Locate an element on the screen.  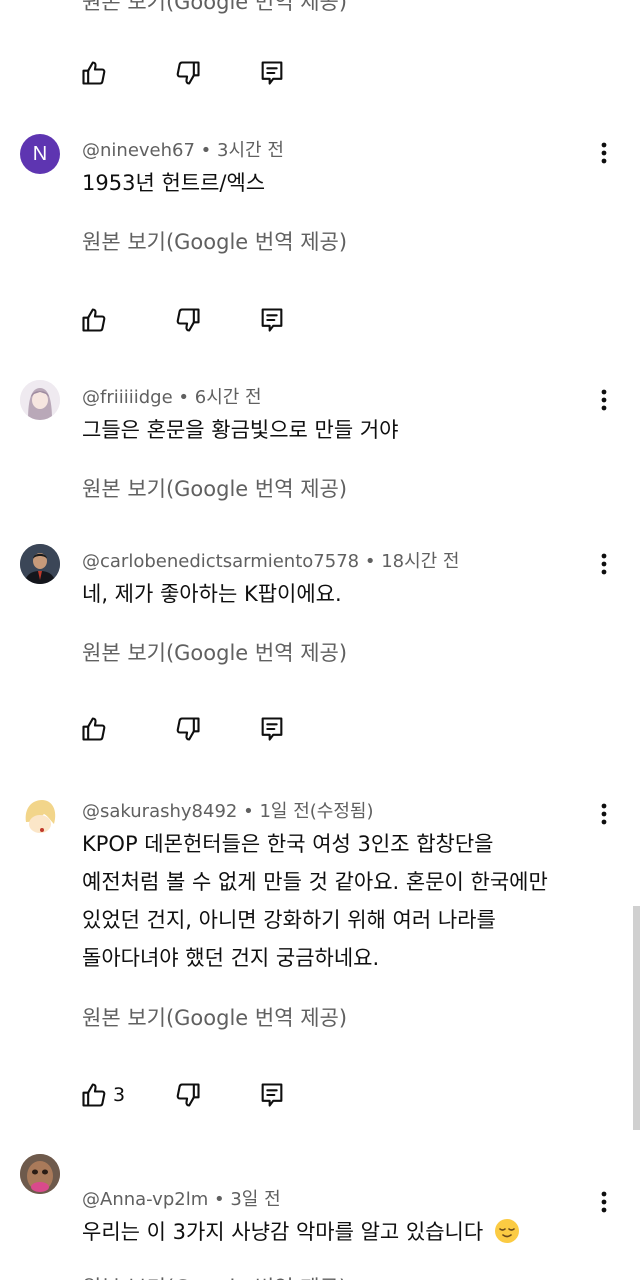
like-count: 3 is located at coordinates (119, 1095).